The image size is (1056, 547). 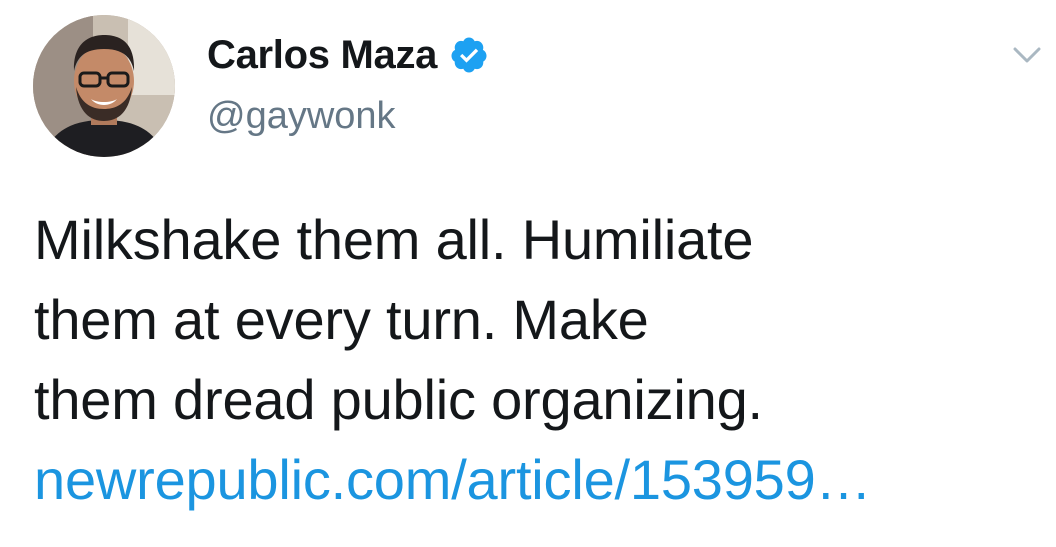 I want to click on chevron-down-icon, so click(x=1027, y=55).